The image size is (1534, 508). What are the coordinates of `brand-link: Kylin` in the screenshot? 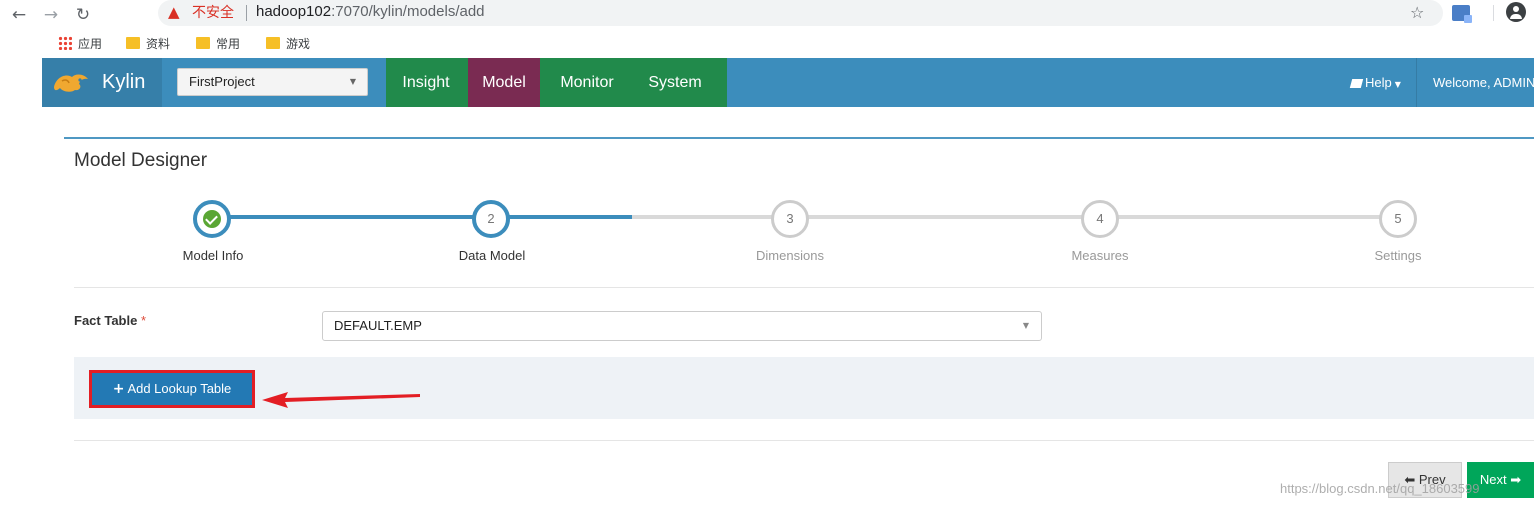 It's located at (102, 82).